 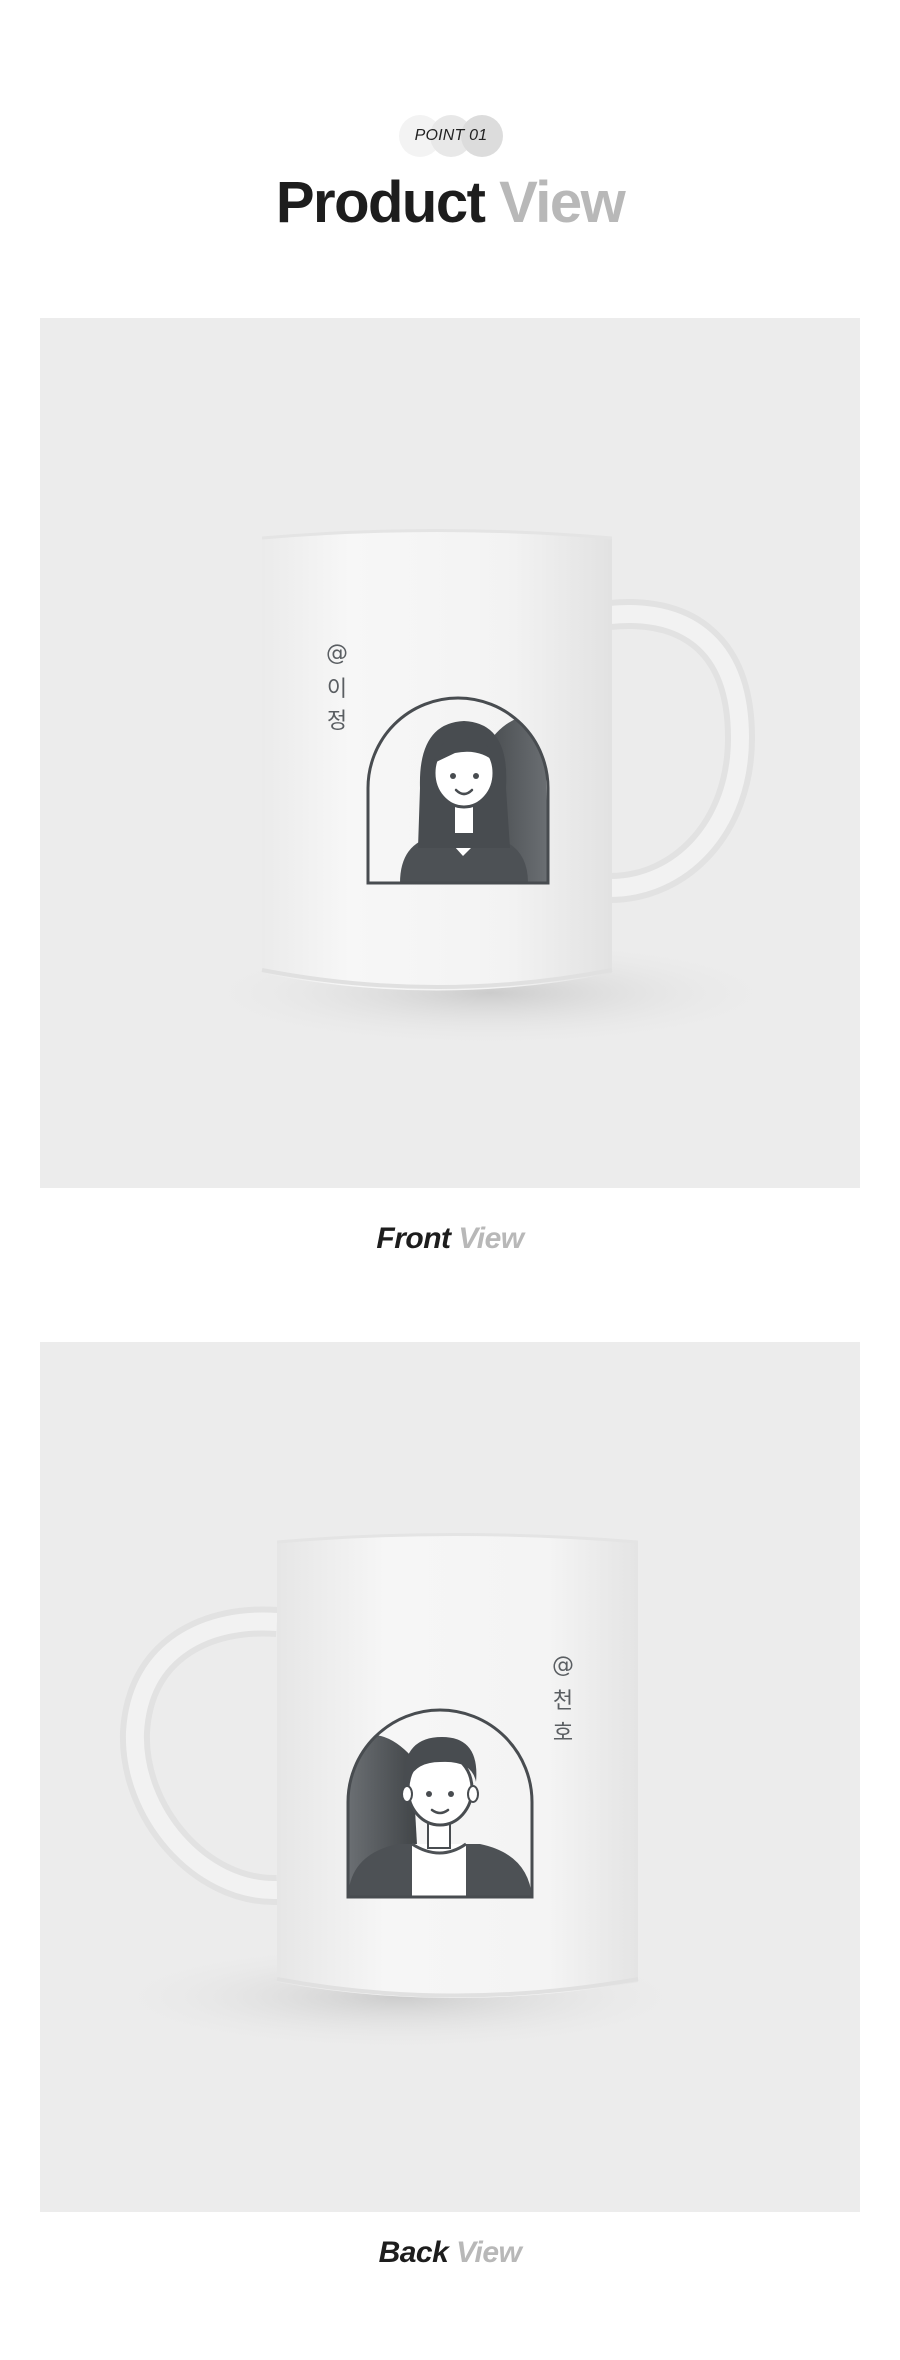 What do you see at coordinates (400, 1792) in the screenshot?
I see `back-mug-illustration: @ 천 호` at bounding box center [400, 1792].